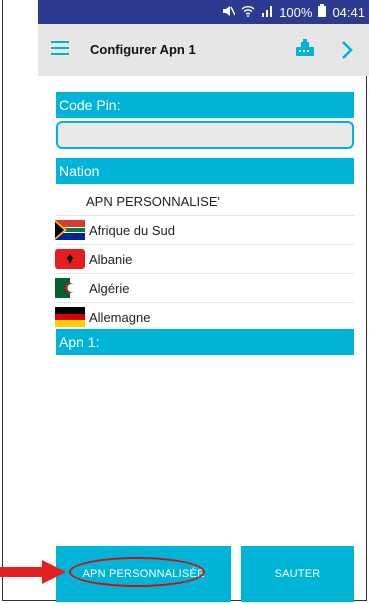  What do you see at coordinates (205, 135) in the screenshot?
I see `pin-input` at bounding box center [205, 135].